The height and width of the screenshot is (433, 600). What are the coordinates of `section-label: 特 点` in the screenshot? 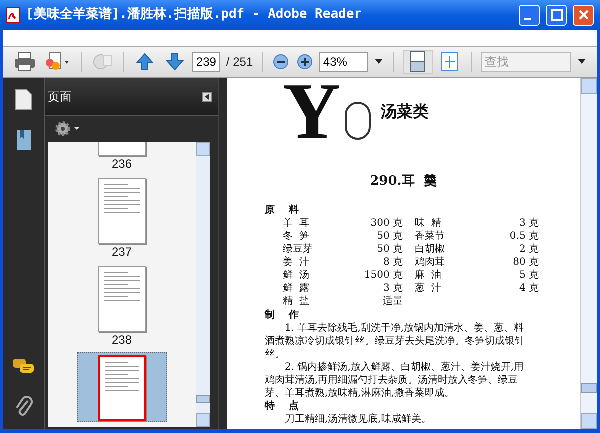 It's located at (282, 406).